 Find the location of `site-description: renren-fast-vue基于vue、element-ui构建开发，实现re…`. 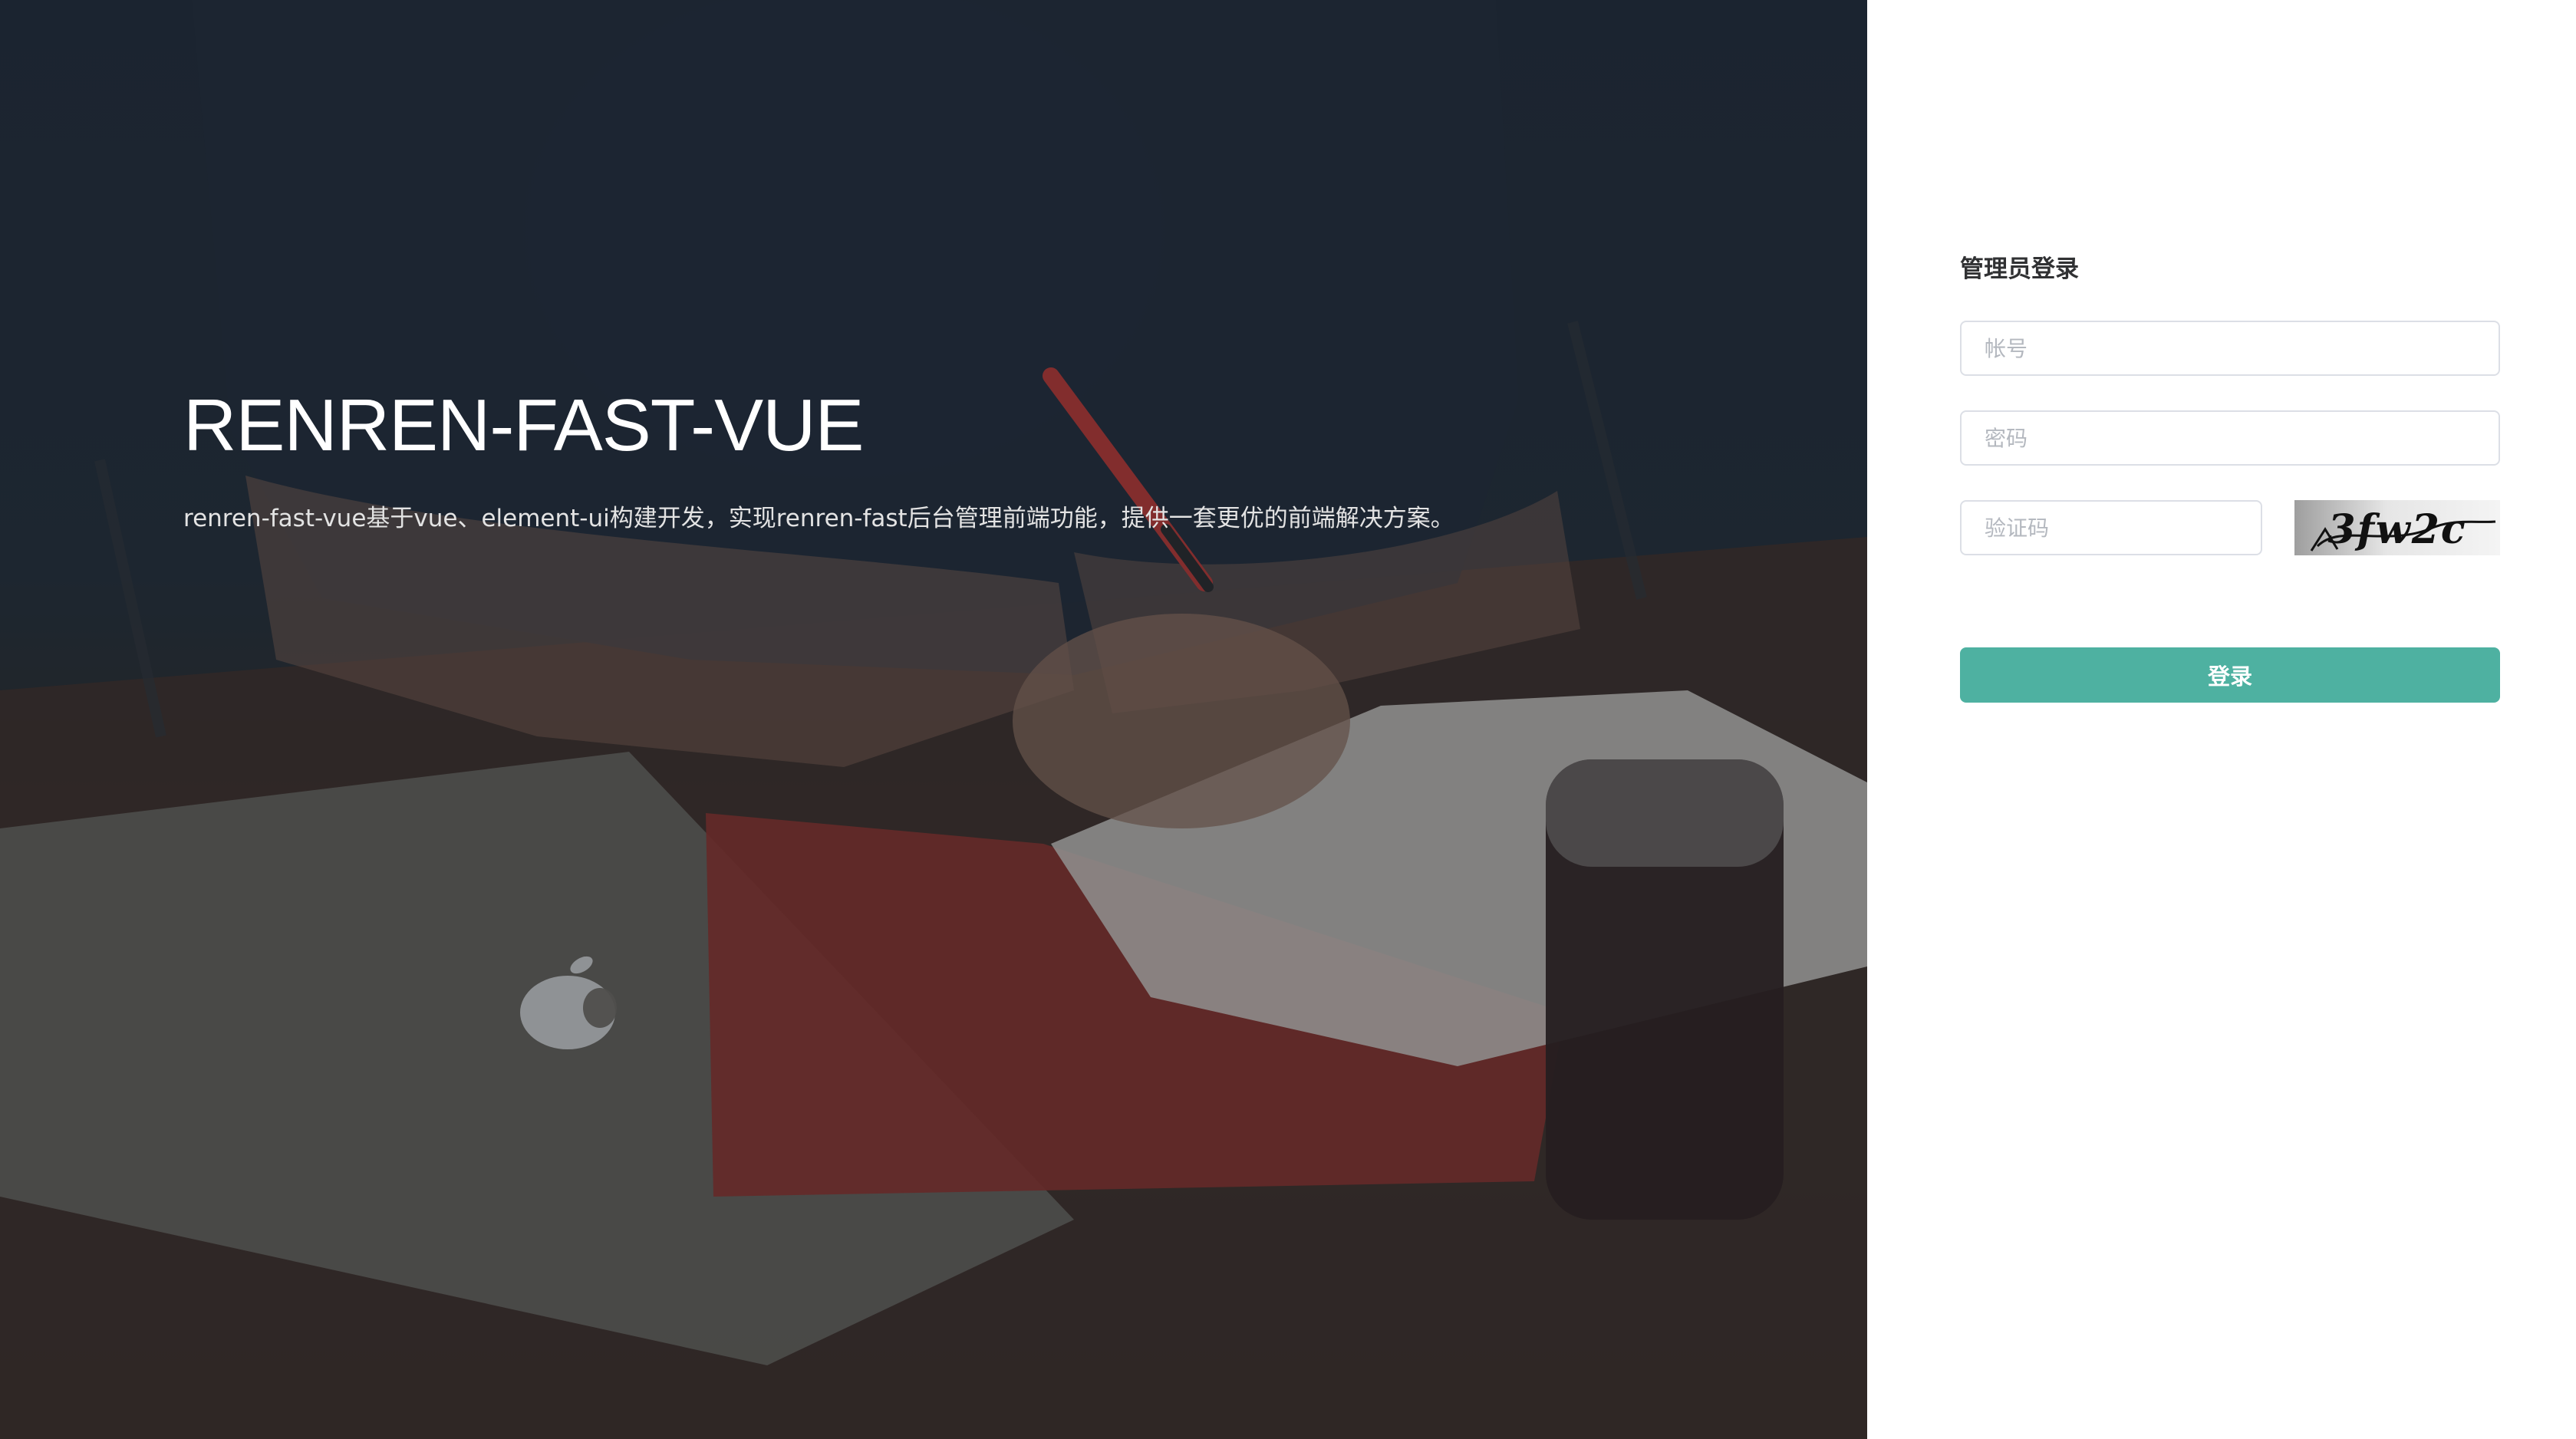

site-description: renren-fast-vue基于vue、element-ui构建开发，实现re… is located at coordinates (818, 518).